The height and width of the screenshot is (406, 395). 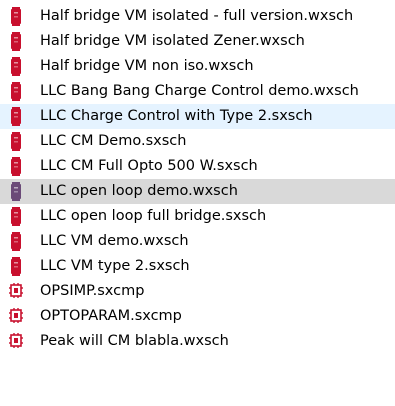 What do you see at coordinates (111, 316) in the screenshot?
I see `list-item-label: OPTOPARAM.sxcmp` at bounding box center [111, 316].